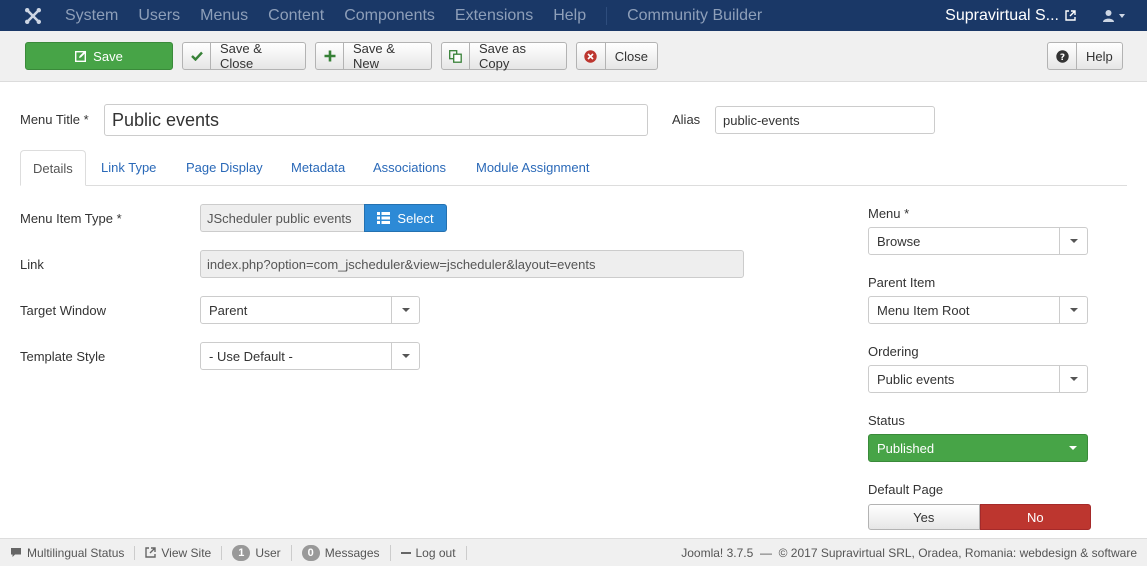  What do you see at coordinates (924, 517) in the screenshot?
I see `default-yes-button: Yes` at bounding box center [924, 517].